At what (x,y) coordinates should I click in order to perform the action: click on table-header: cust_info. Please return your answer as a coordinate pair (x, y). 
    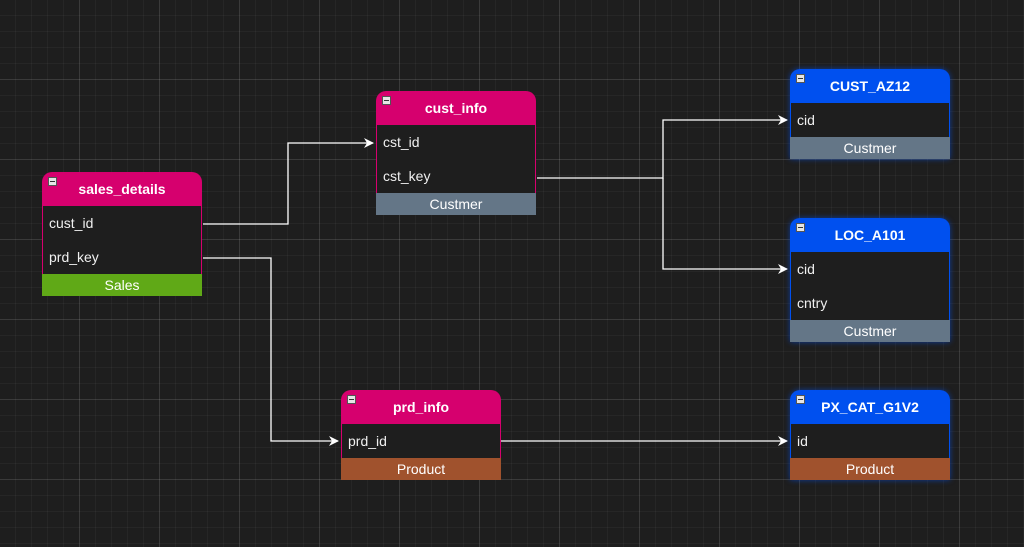
    Looking at the image, I should click on (456, 108).